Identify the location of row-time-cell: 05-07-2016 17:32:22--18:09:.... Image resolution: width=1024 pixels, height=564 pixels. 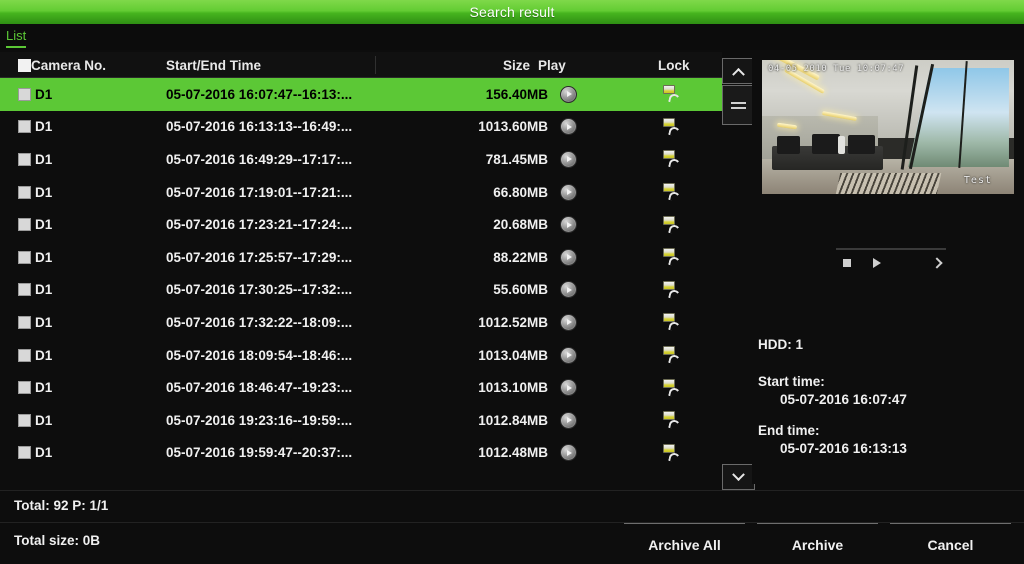
(259, 322).